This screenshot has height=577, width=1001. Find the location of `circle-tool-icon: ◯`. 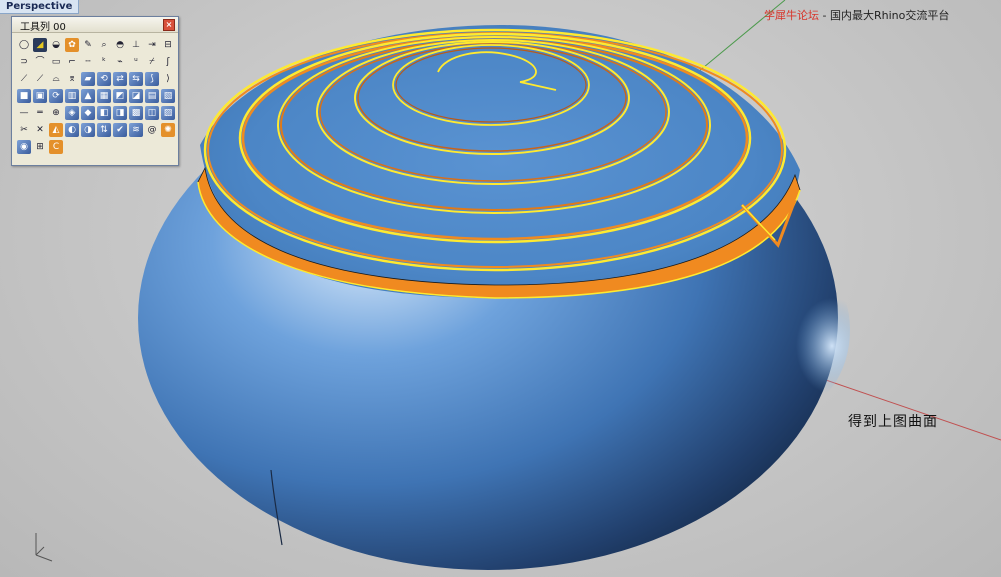

circle-tool-icon: ◯ is located at coordinates (24, 45).